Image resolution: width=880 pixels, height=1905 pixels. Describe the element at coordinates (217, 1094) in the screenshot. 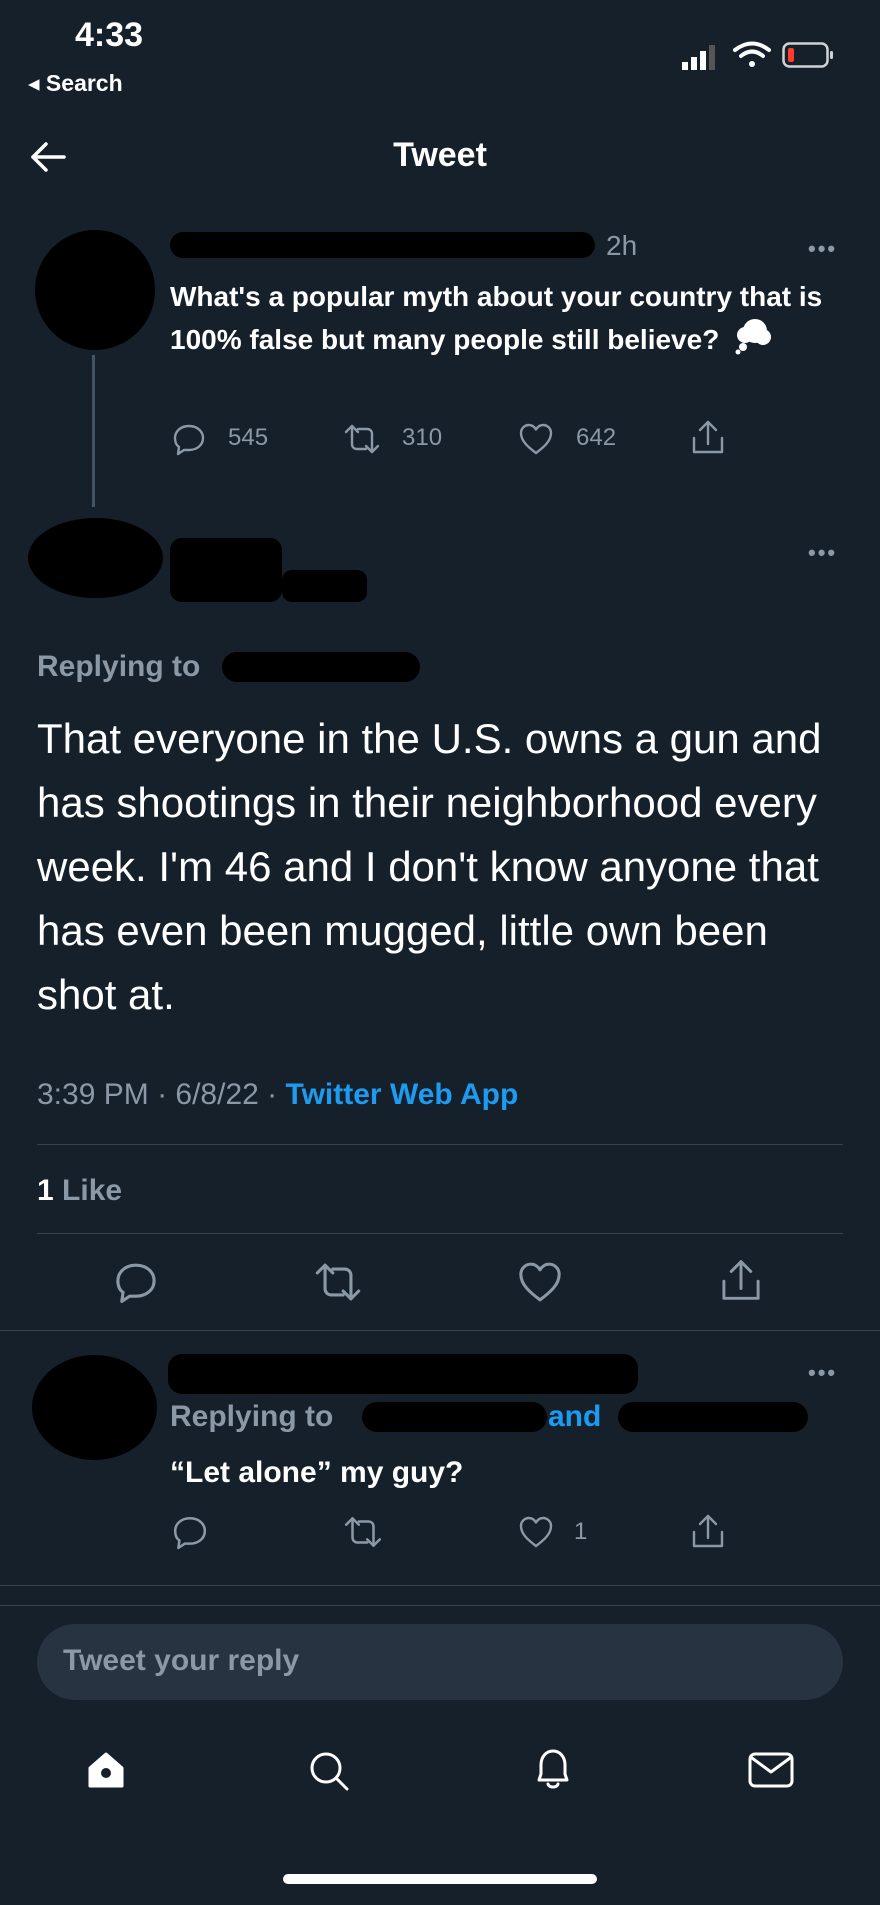

I see `tweet-date: 6/8/22` at that location.